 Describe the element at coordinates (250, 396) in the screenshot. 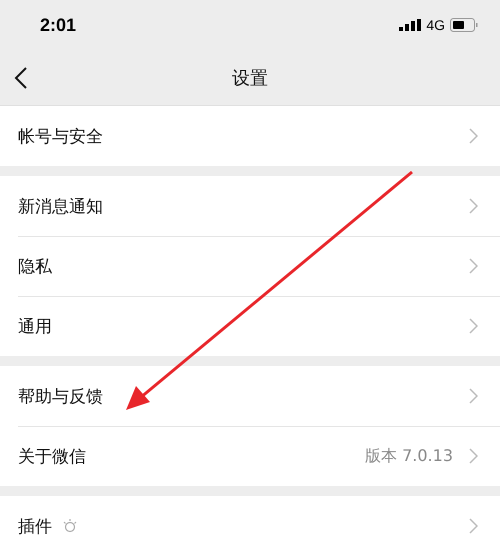

I see `settings-item: 帮助与反馈` at that location.